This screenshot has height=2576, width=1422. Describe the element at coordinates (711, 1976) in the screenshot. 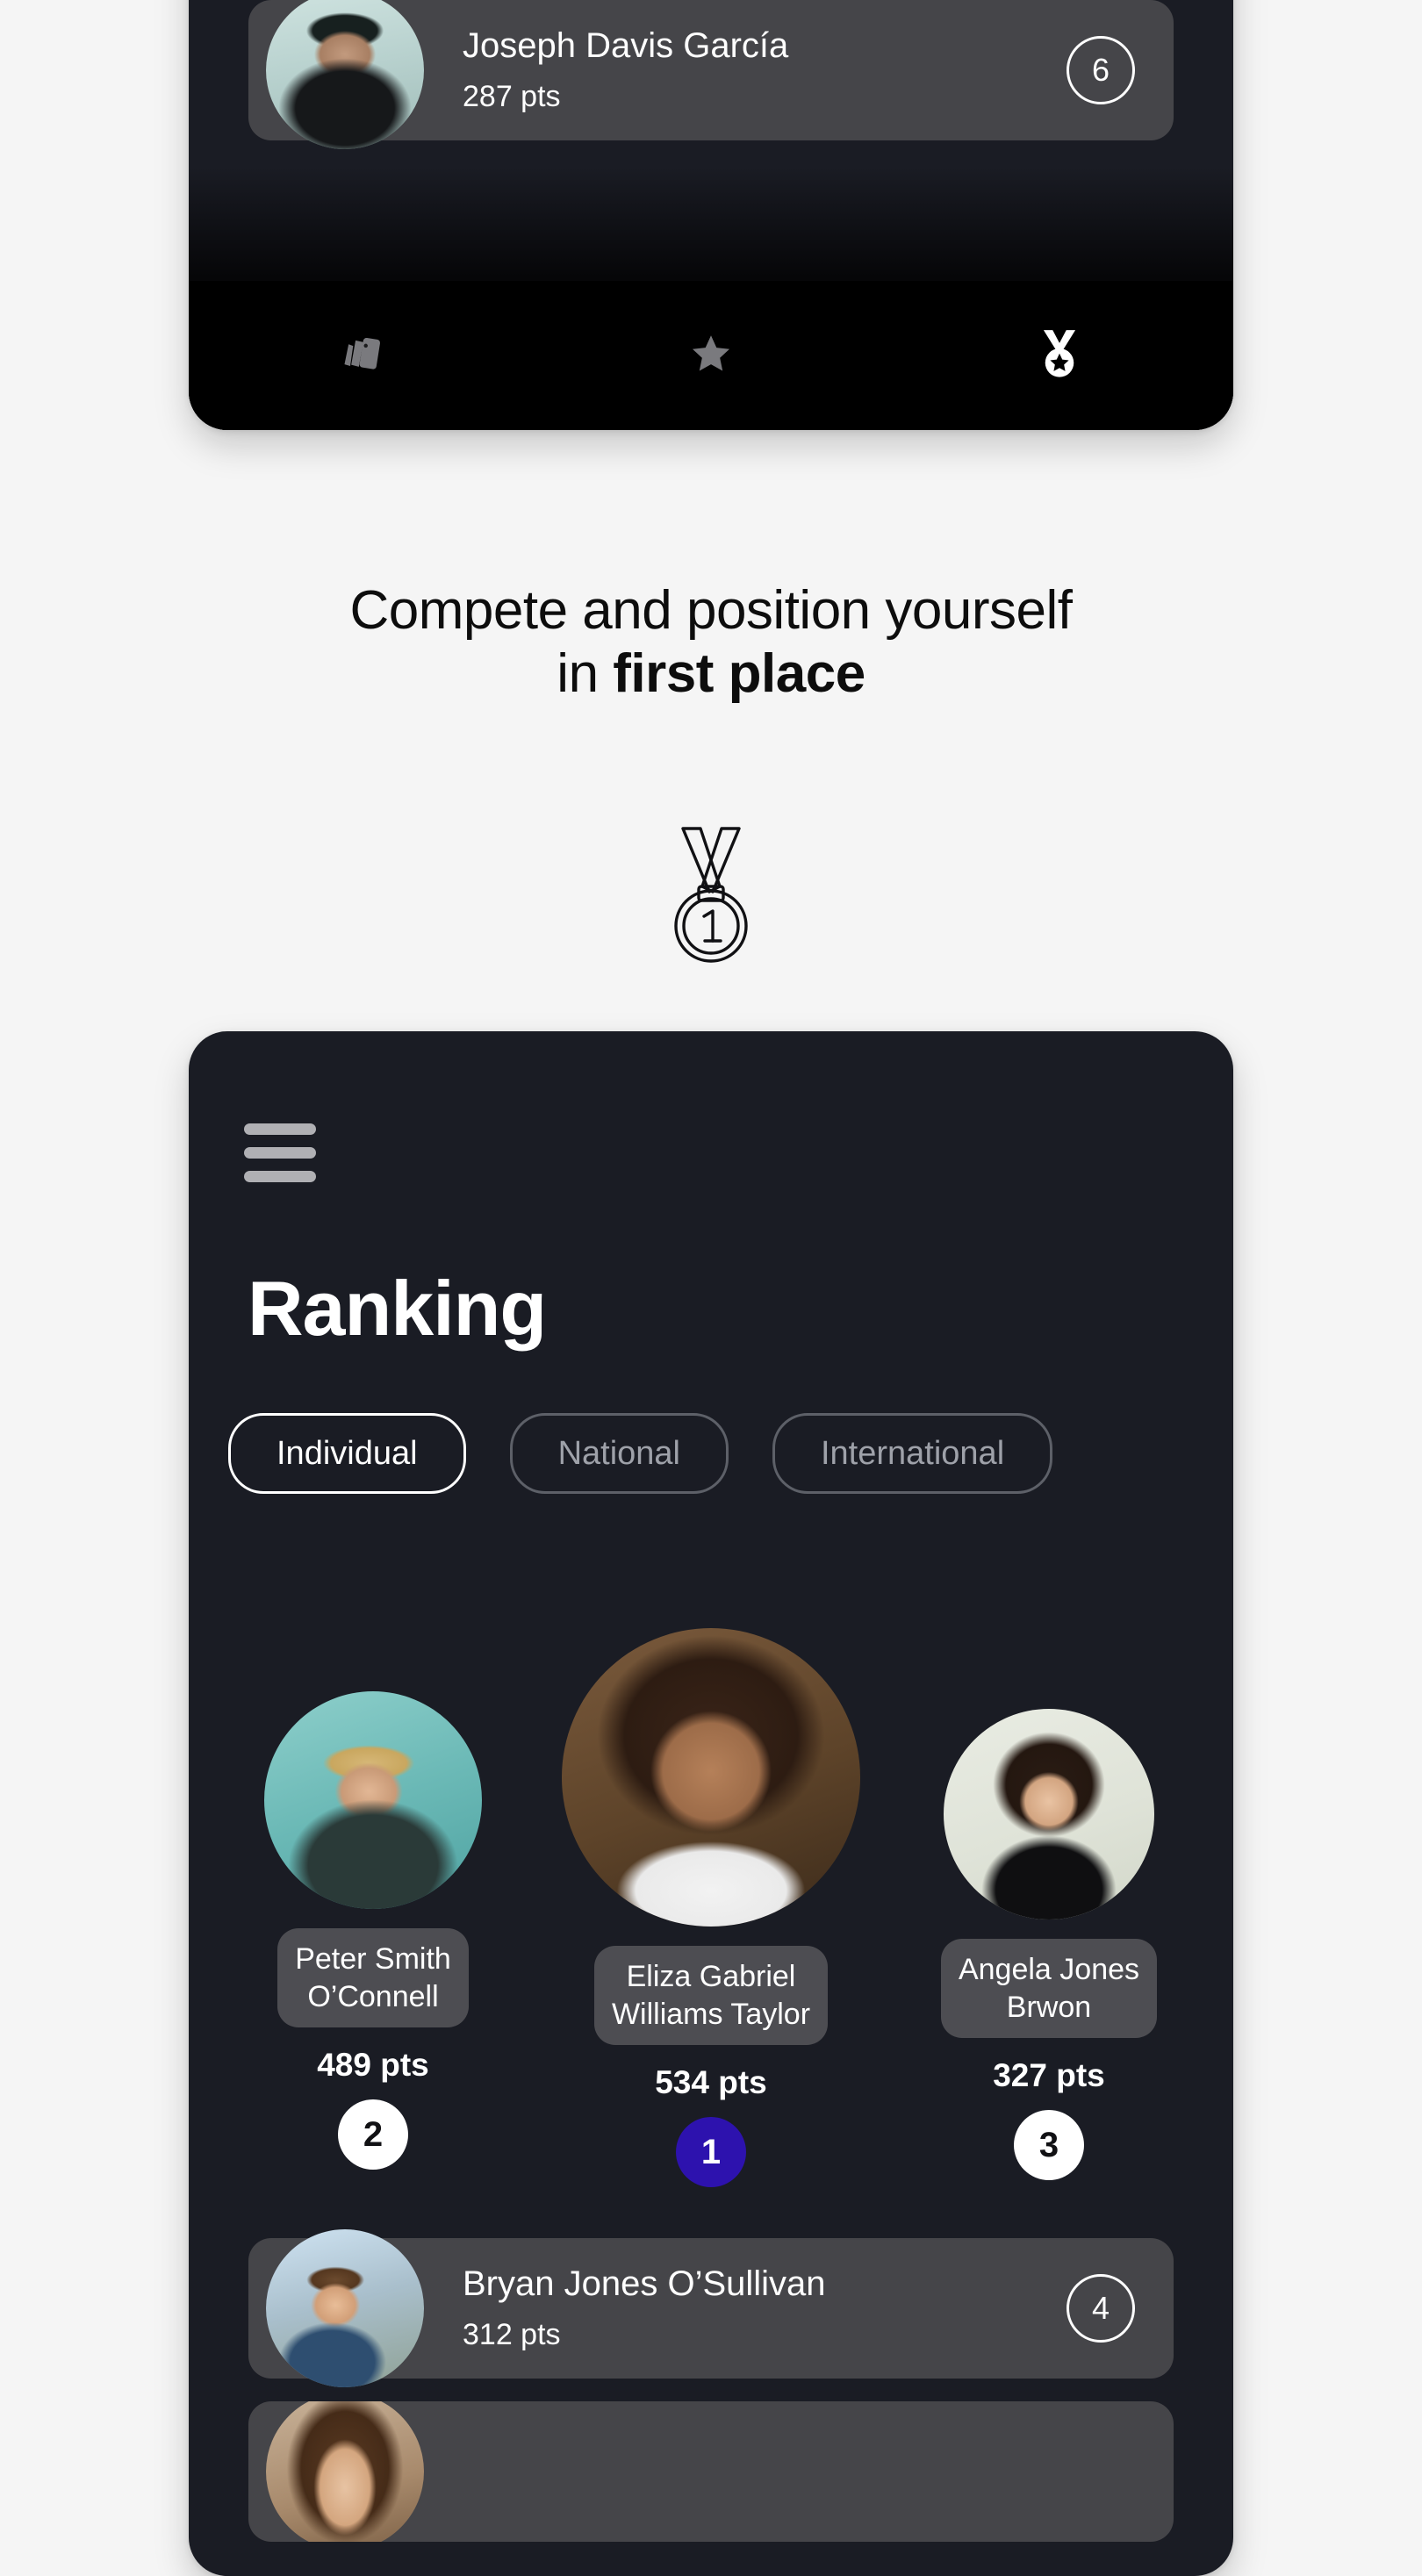

I see `podium-name-line-1: Eliza Gabriel` at that location.